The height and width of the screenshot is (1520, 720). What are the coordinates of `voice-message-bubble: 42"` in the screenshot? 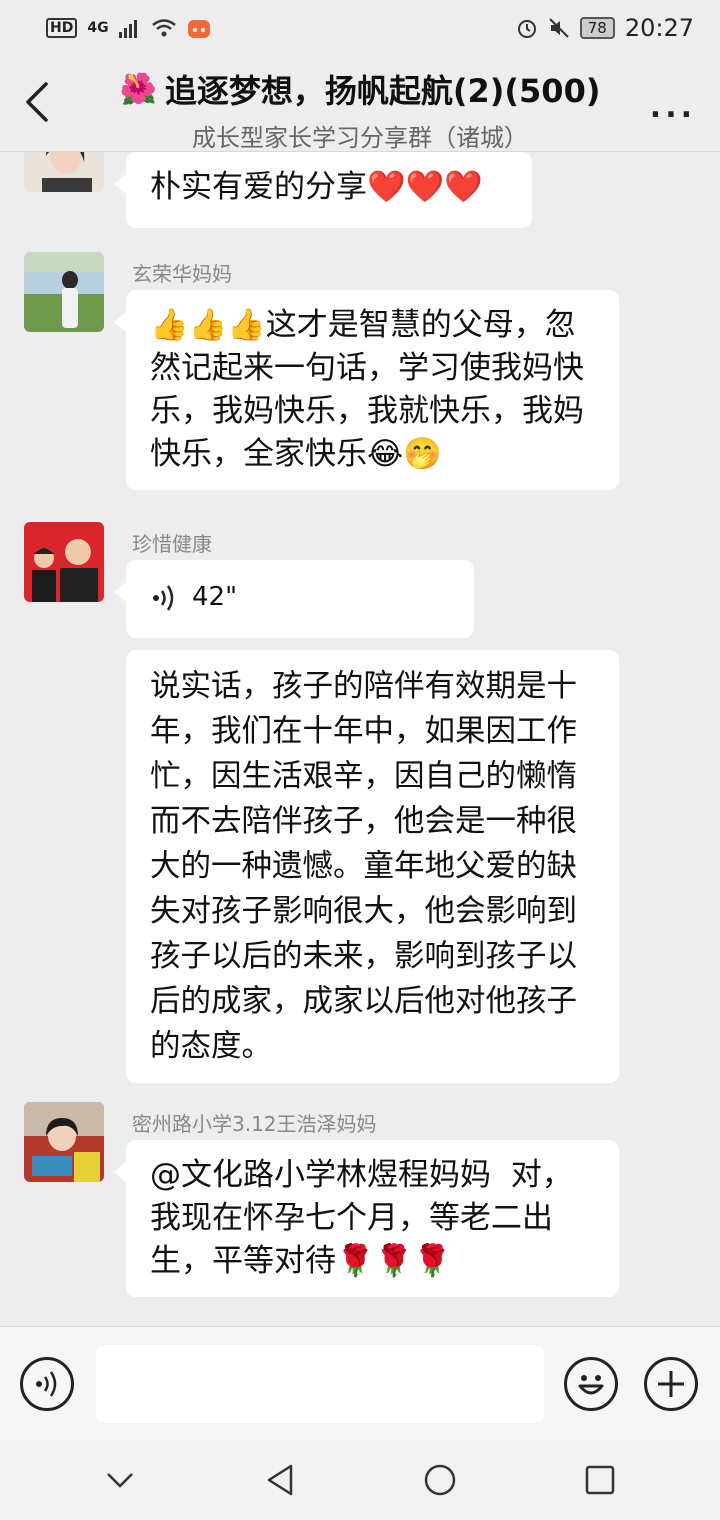 It's located at (294, 599).